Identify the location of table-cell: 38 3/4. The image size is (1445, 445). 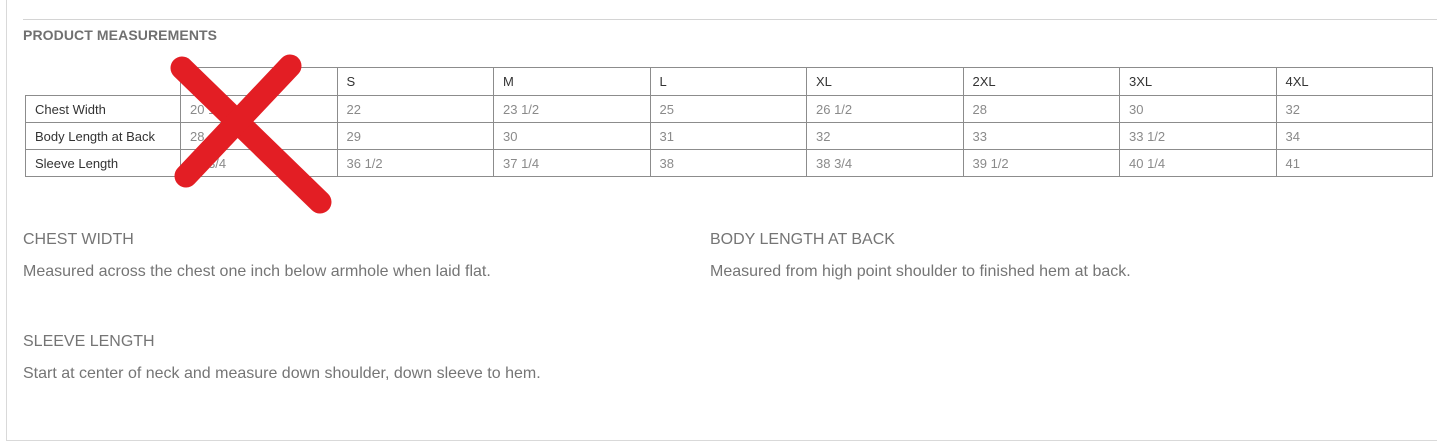
(885, 163).